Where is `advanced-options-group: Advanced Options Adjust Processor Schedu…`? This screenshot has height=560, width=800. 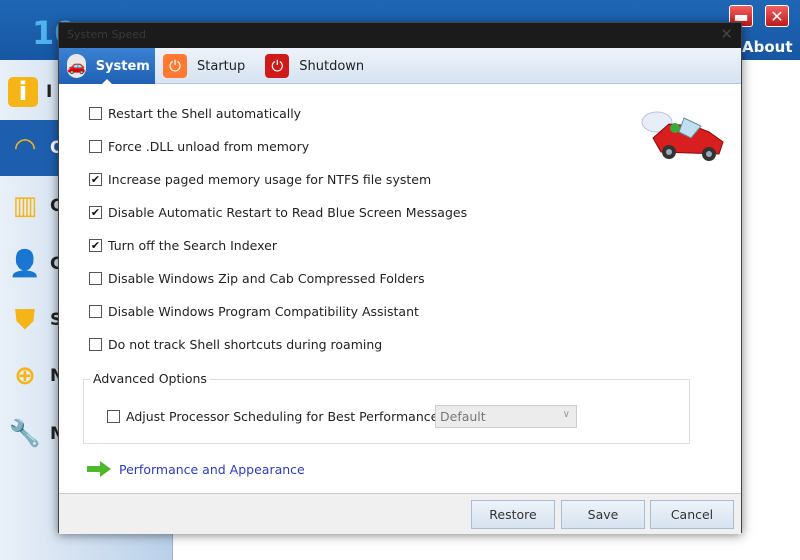 advanced-options-group: Advanced Options Adjust Processor Schedu… is located at coordinates (386, 407).